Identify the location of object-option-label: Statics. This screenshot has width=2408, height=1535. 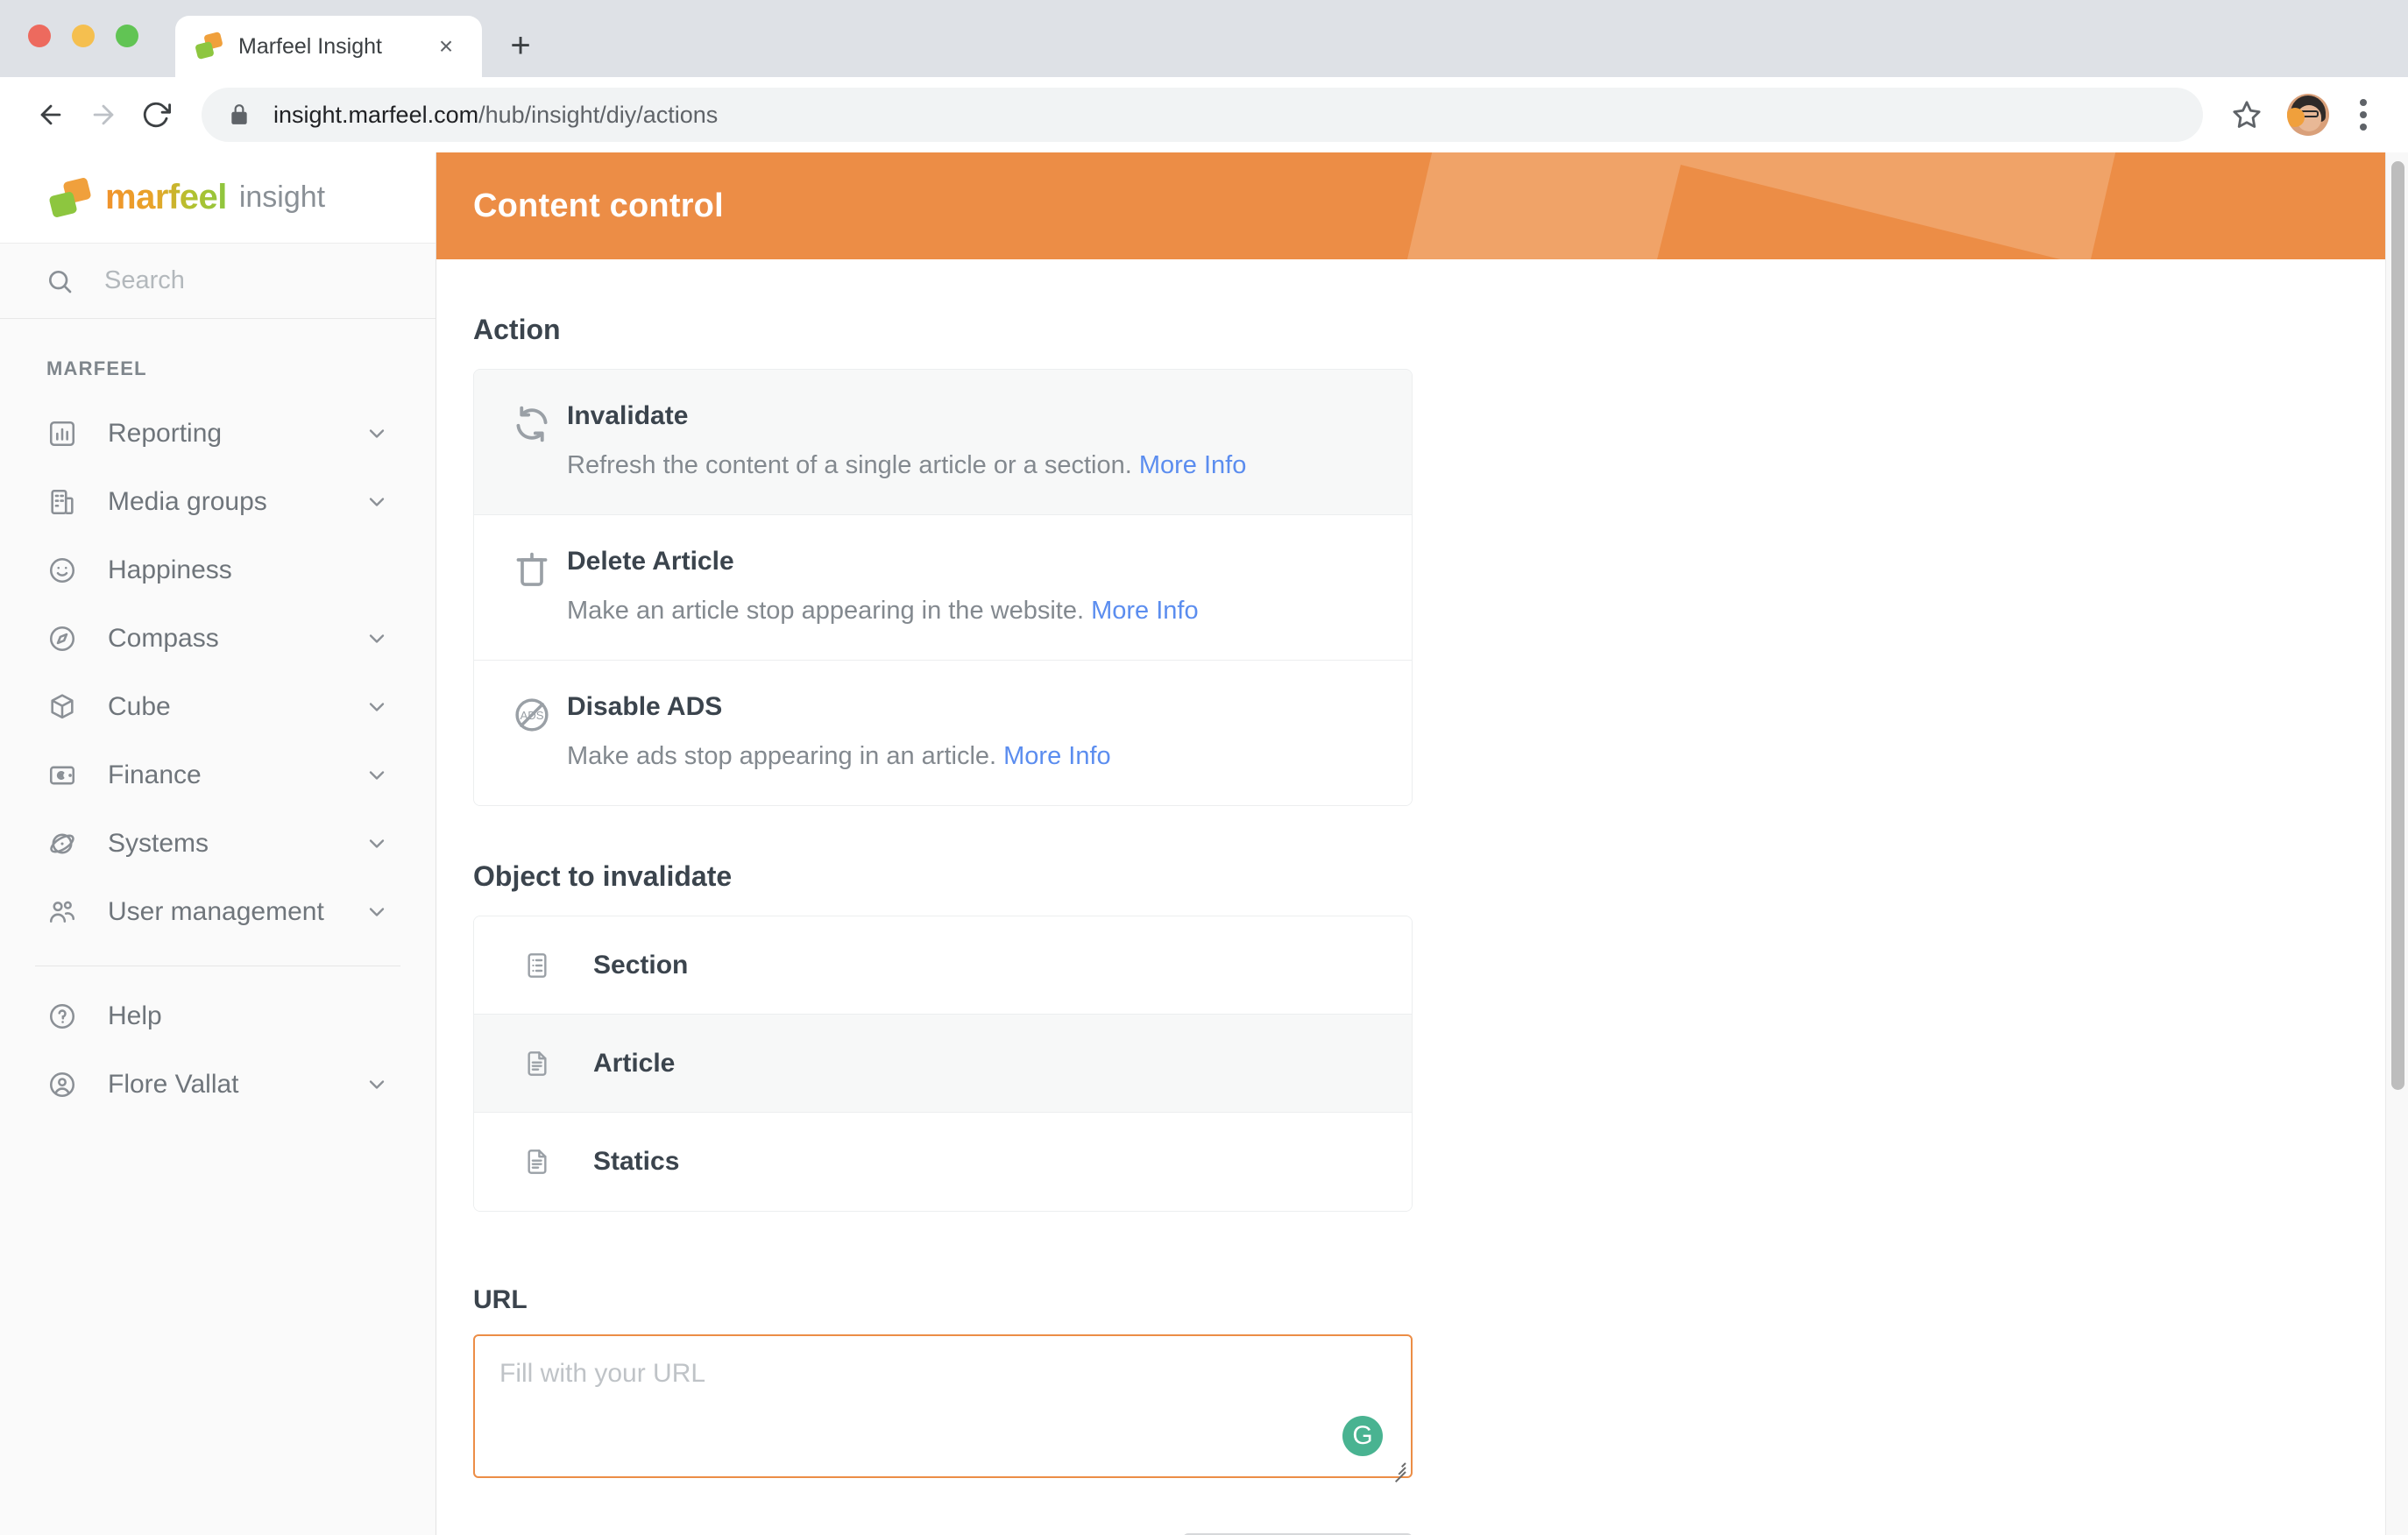
(637, 1162).